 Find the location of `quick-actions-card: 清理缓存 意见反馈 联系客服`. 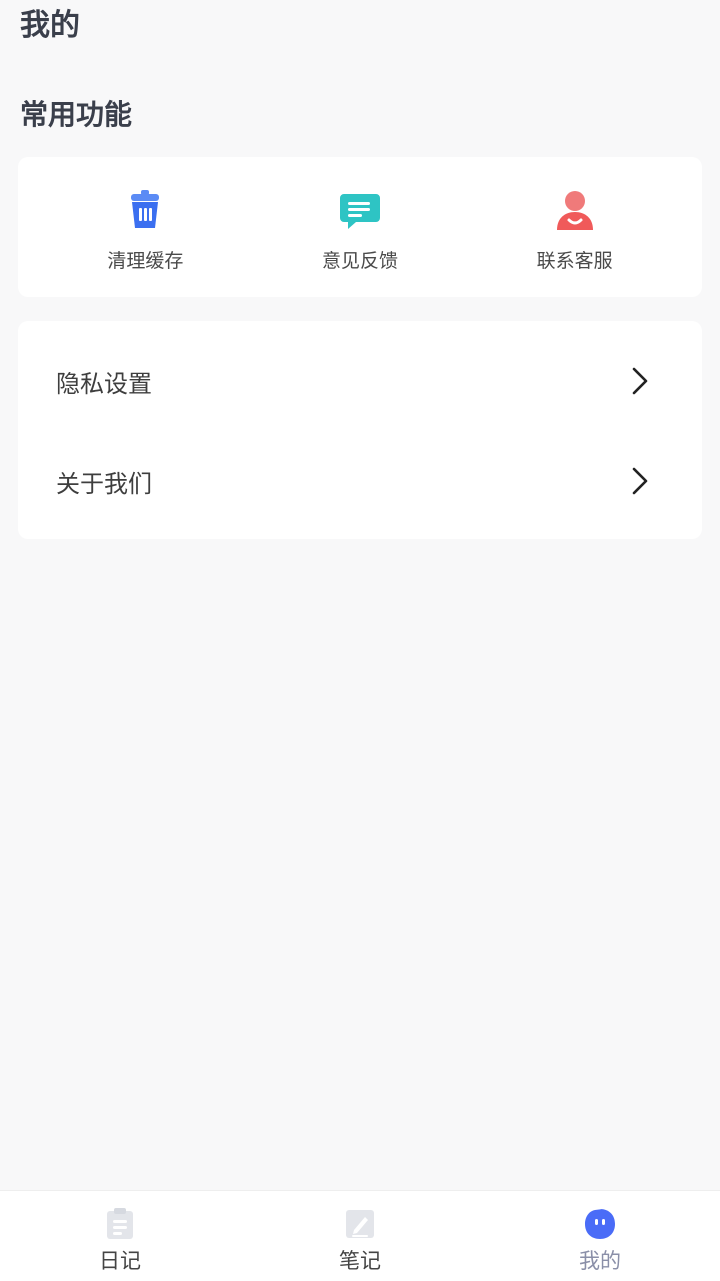

quick-actions-card: 清理缓存 意见反馈 联系客服 is located at coordinates (360, 227).